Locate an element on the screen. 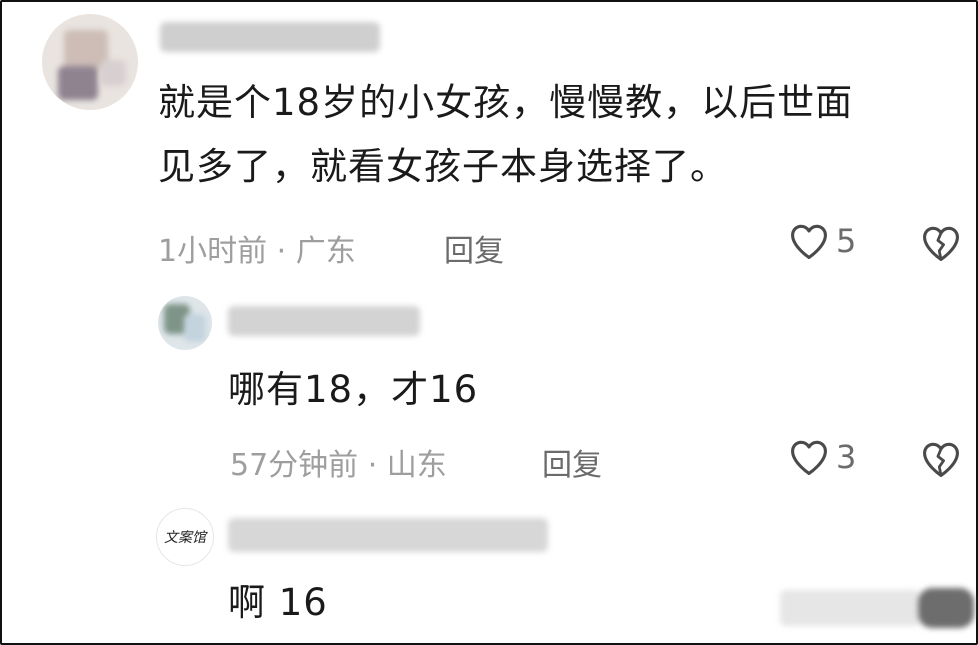 The image size is (978, 645). like-count: 5 is located at coordinates (846, 241).